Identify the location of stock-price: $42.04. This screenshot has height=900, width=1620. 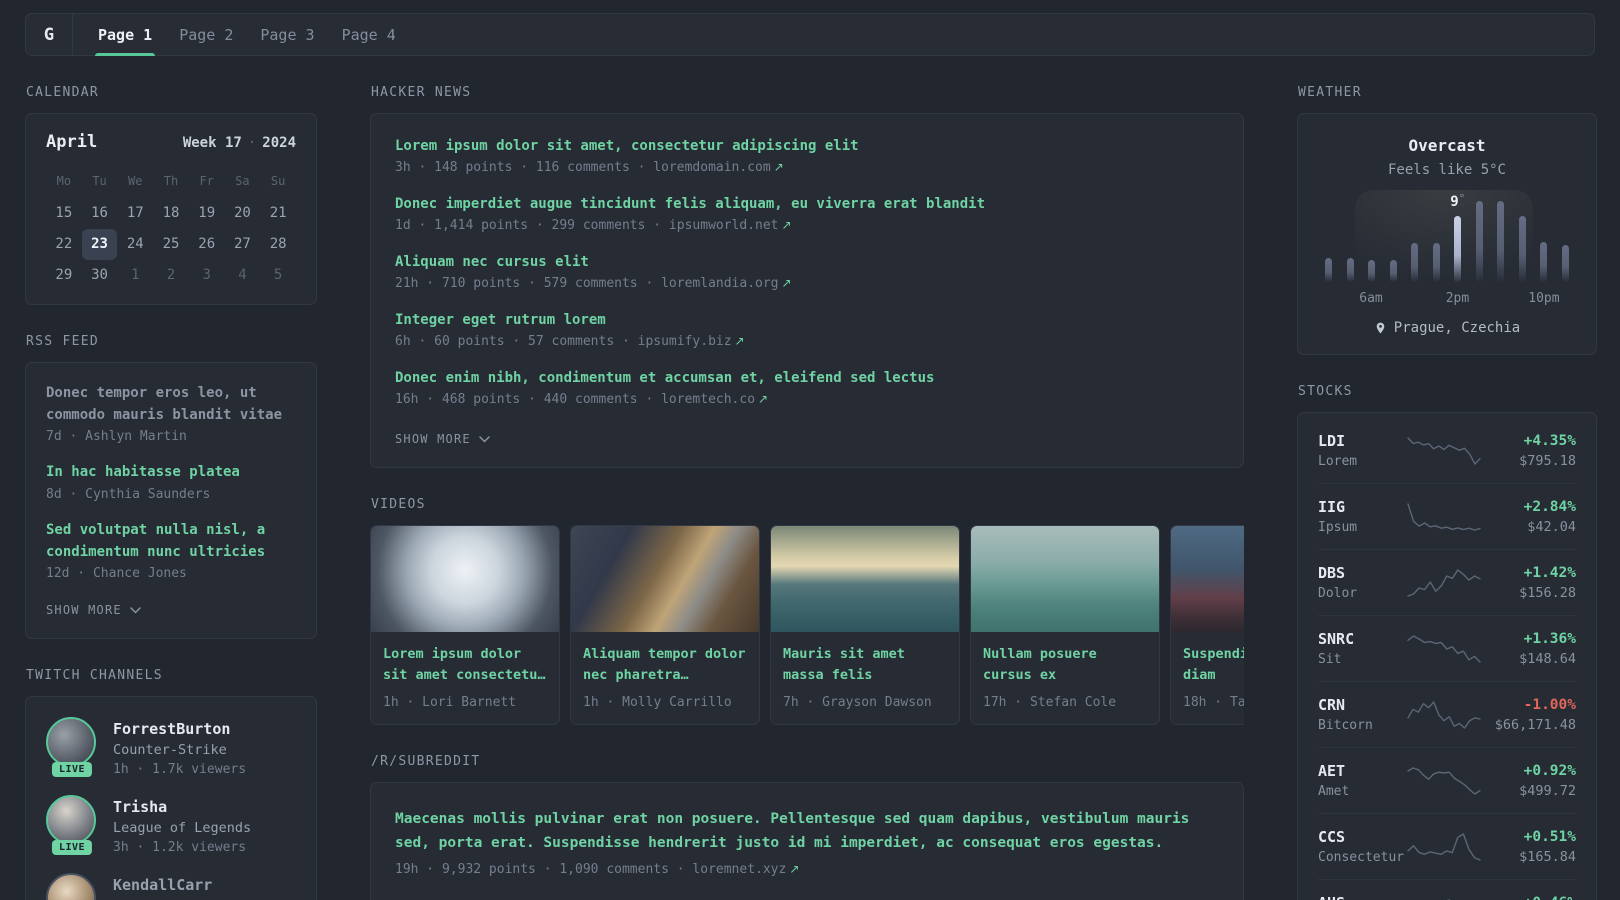
(1551, 526).